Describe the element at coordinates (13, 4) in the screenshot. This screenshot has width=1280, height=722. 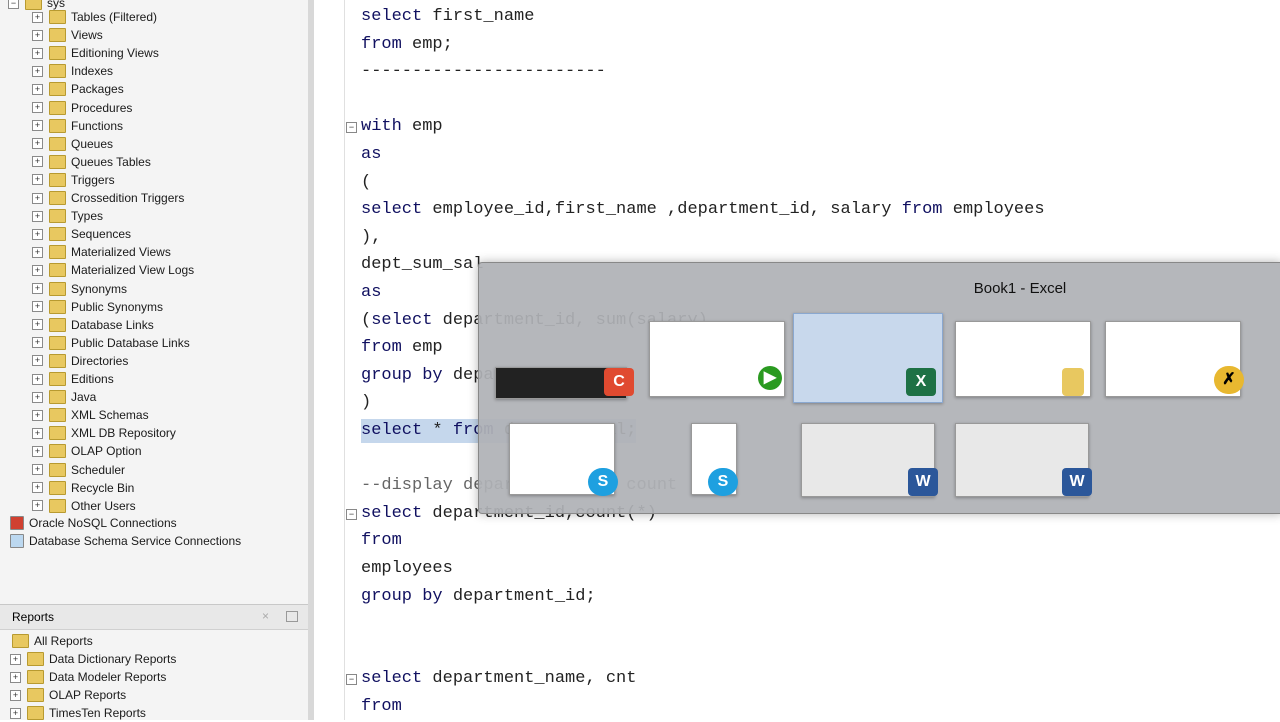
I see `collapse-icon: −` at that location.